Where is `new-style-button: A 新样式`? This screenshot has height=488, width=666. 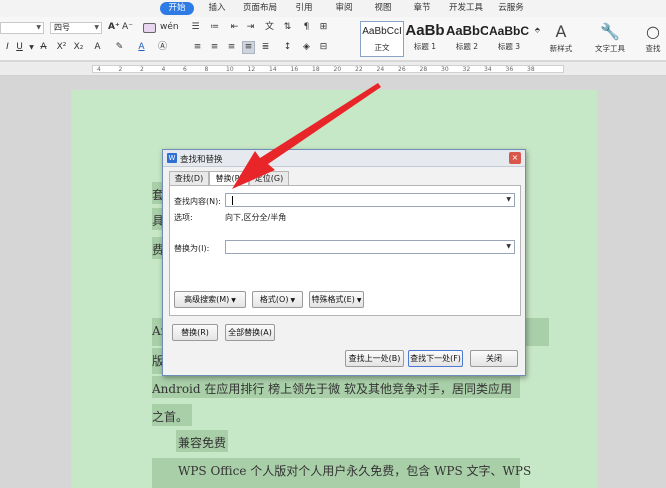
new-style-button: A 新样式 is located at coordinates (561, 37).